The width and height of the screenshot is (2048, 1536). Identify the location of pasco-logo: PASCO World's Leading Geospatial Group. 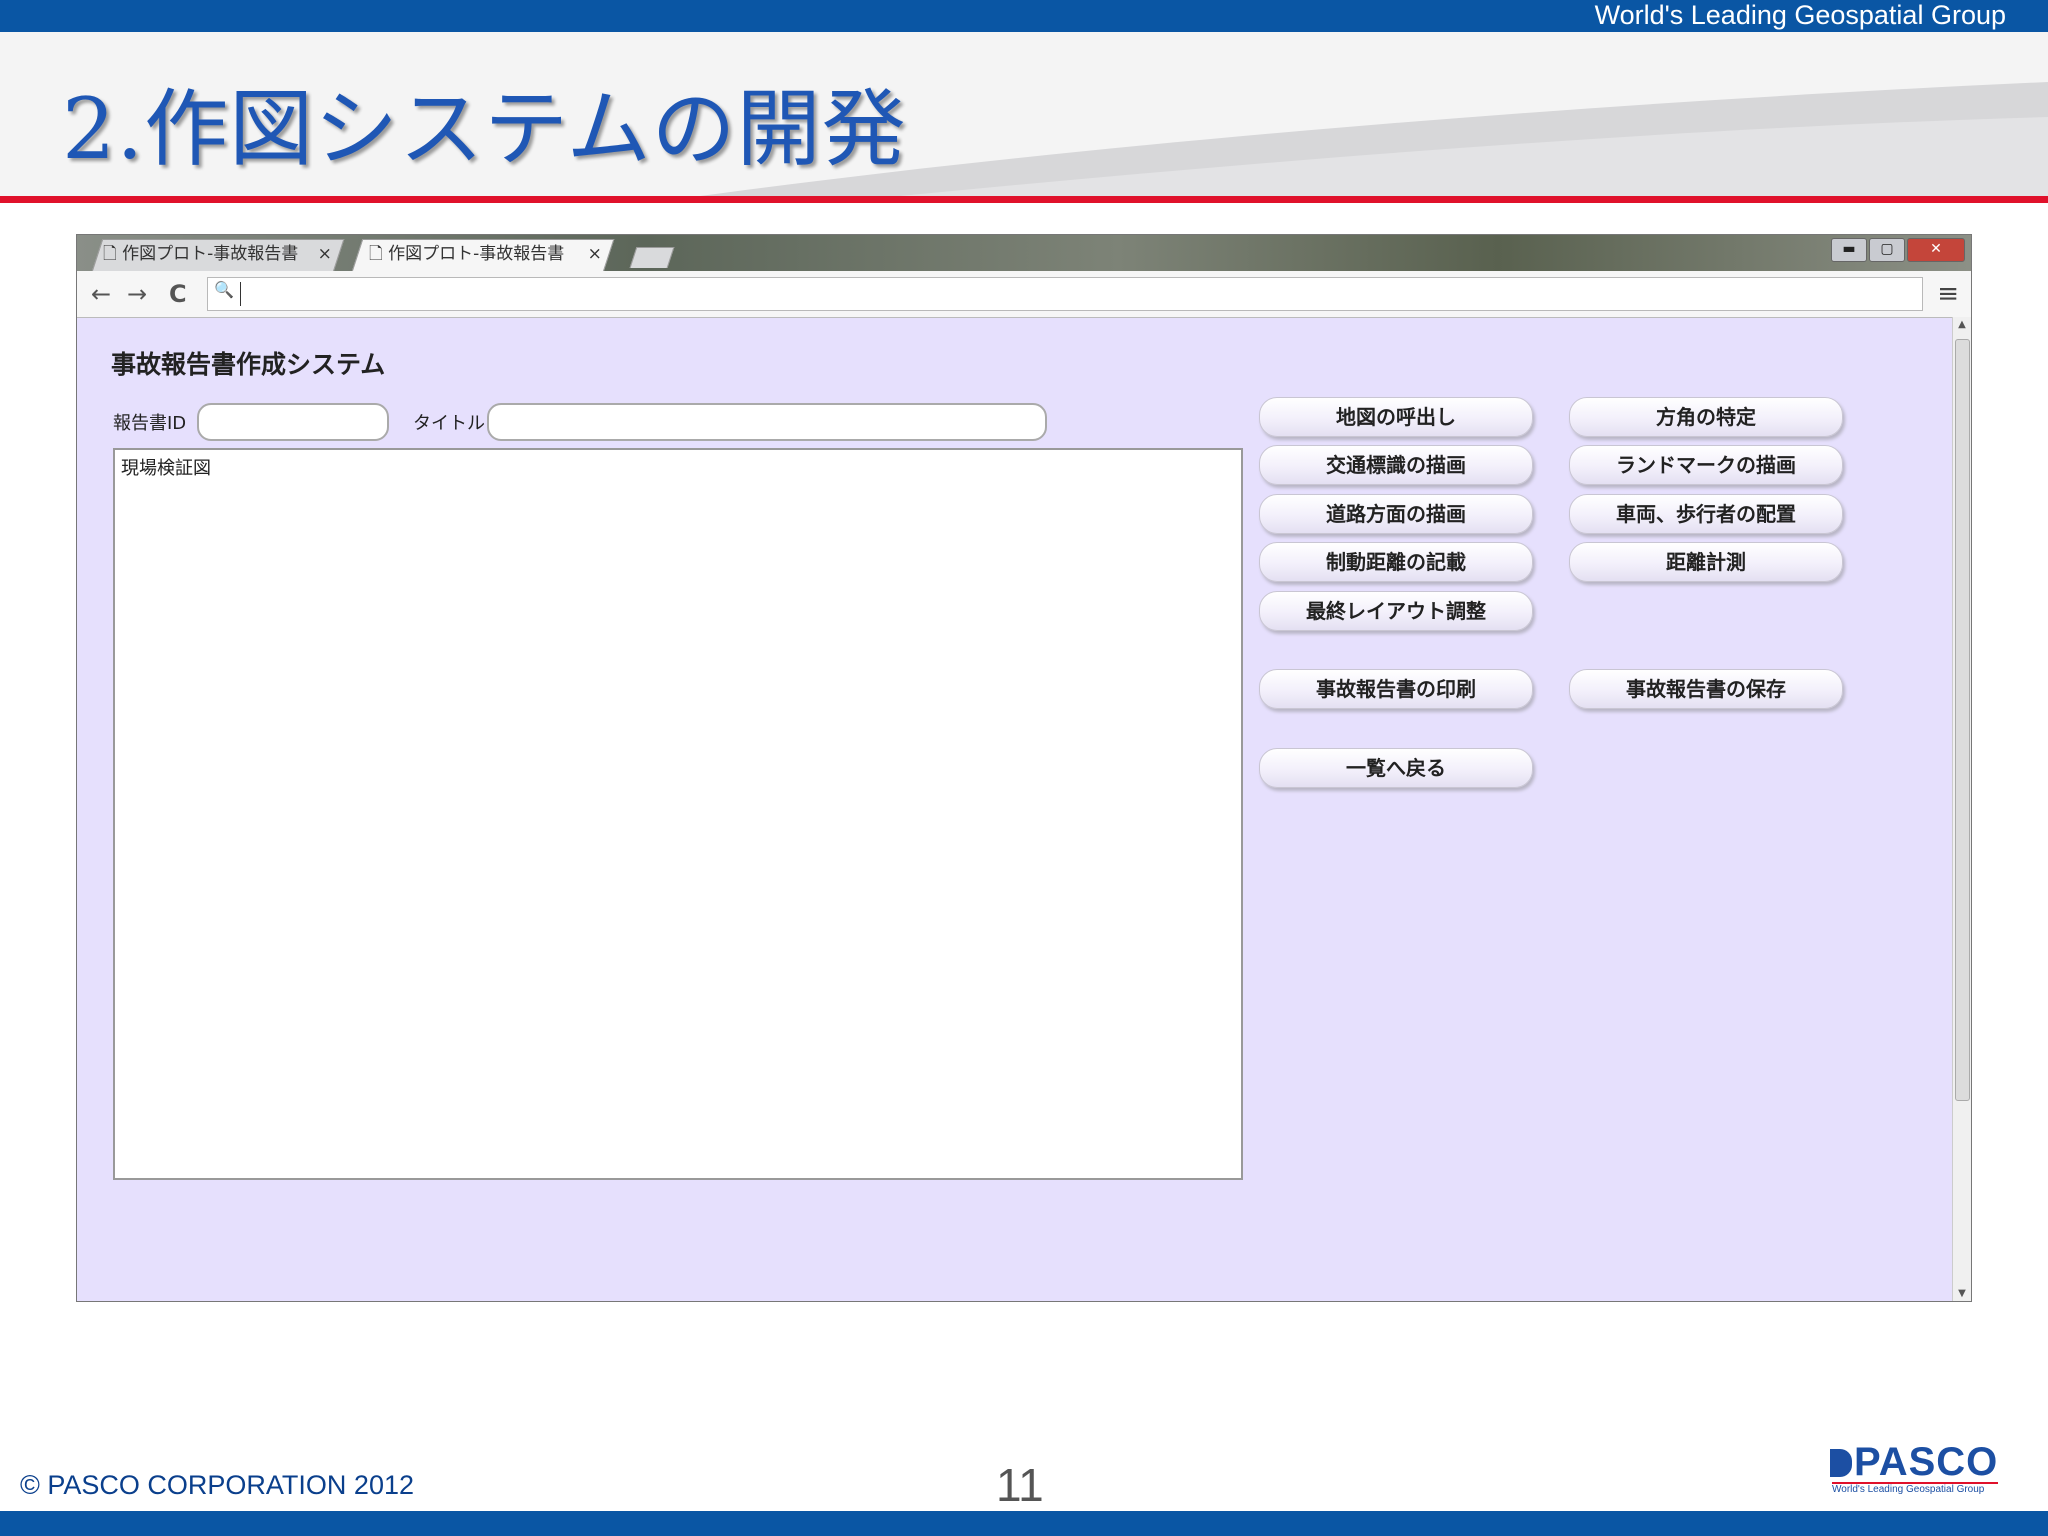
(1915, 1467).